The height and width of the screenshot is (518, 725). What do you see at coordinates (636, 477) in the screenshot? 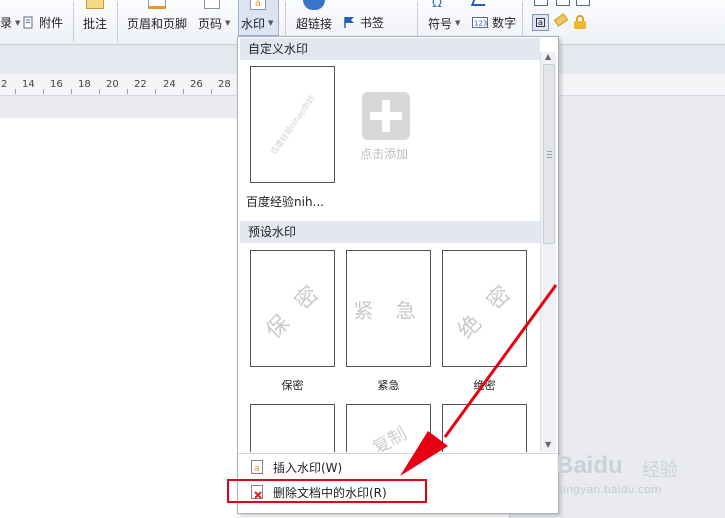
I see `baidu-jingyan-logo: Baidu 经验 jingyan.baidu.com` at bounding box center [636, 477].